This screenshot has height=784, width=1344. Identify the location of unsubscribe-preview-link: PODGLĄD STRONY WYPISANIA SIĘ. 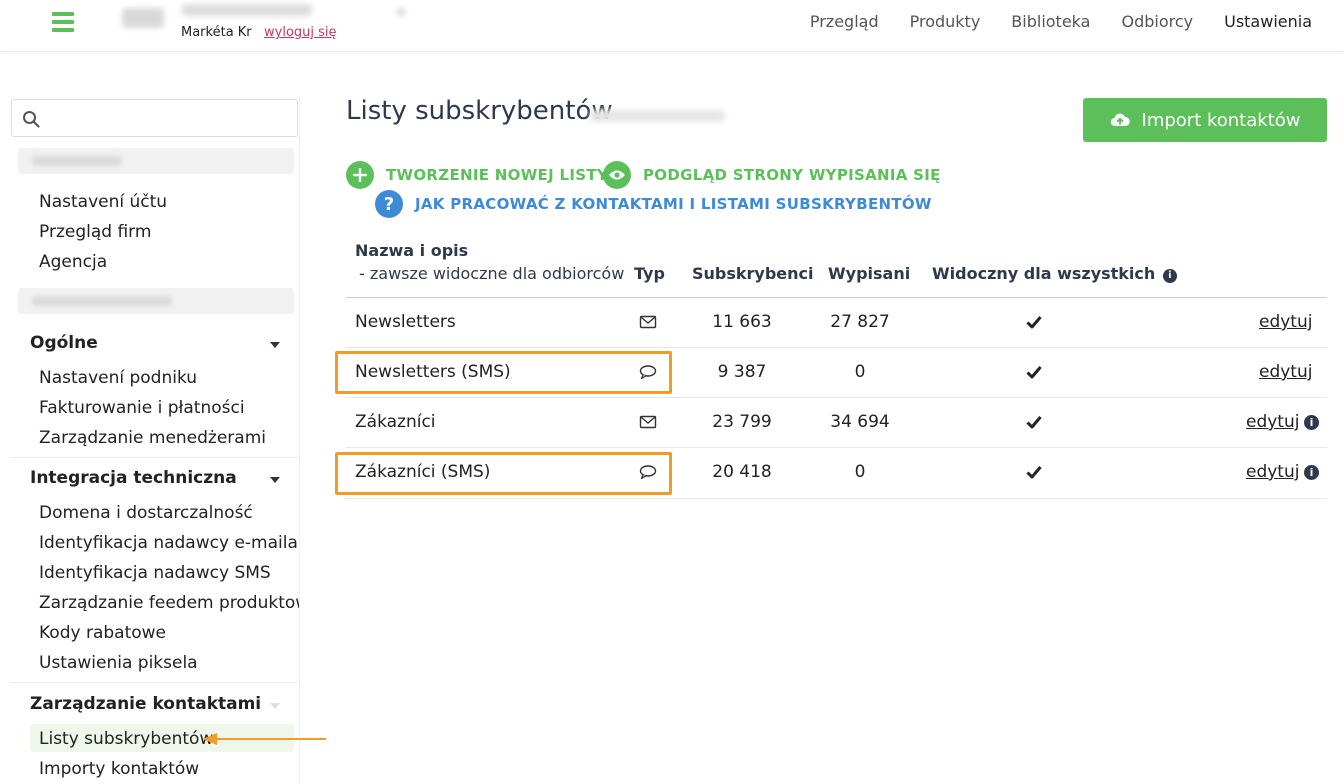
(772, 175).